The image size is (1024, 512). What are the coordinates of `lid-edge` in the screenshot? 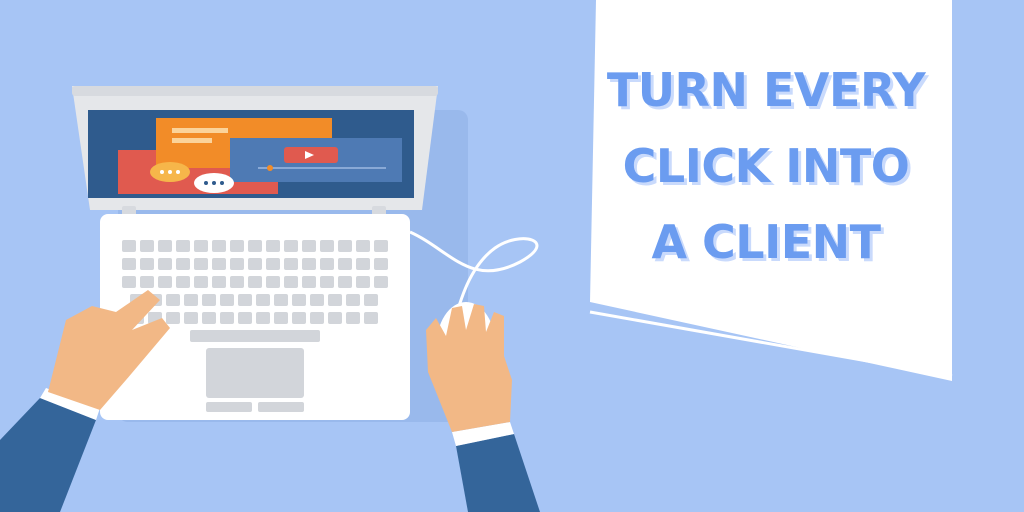 It's located at (255, 91).